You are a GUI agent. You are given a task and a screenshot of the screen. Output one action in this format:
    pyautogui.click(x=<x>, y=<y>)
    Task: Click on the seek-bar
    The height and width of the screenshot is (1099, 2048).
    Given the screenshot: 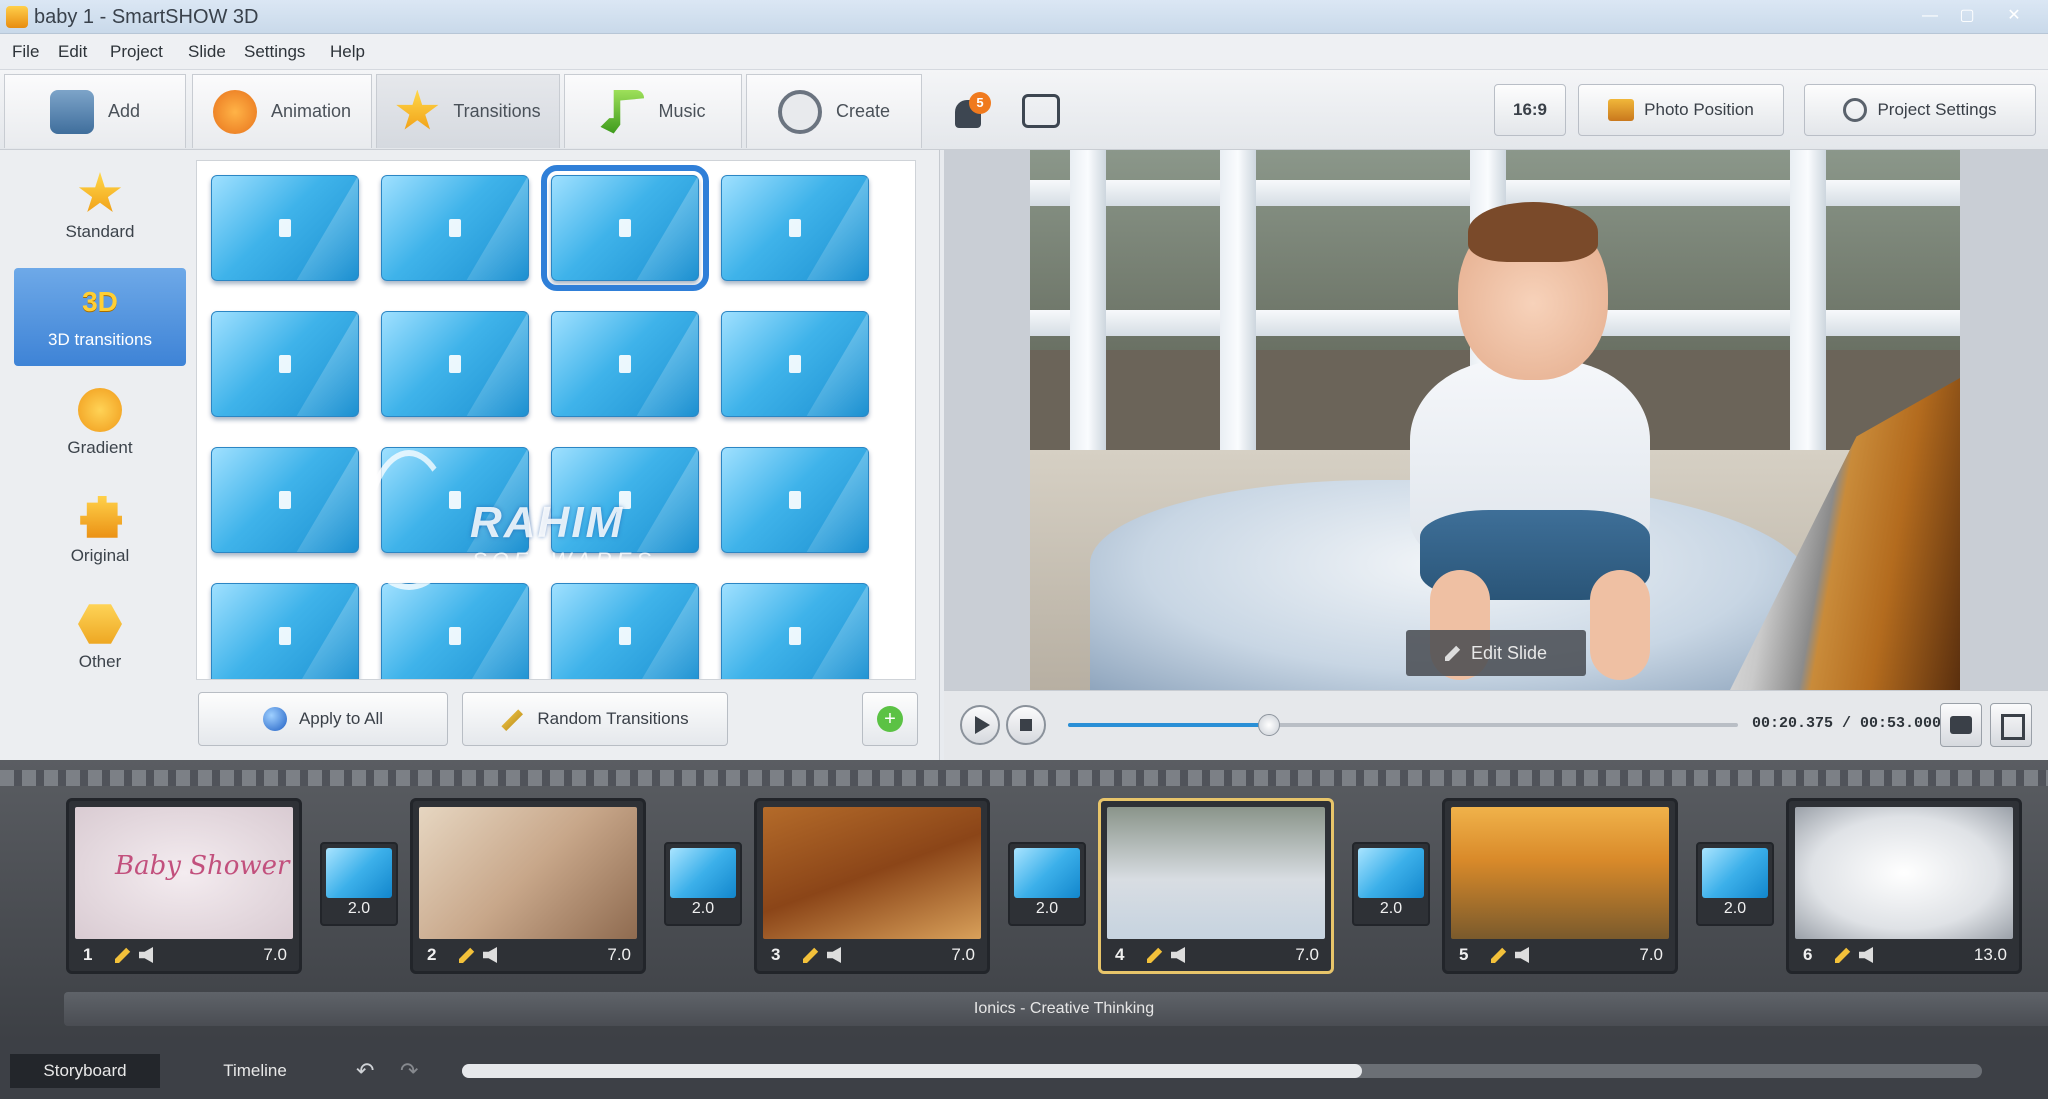 What is the action you would take?
    pyautogui.click(x=1403, y=725)
    